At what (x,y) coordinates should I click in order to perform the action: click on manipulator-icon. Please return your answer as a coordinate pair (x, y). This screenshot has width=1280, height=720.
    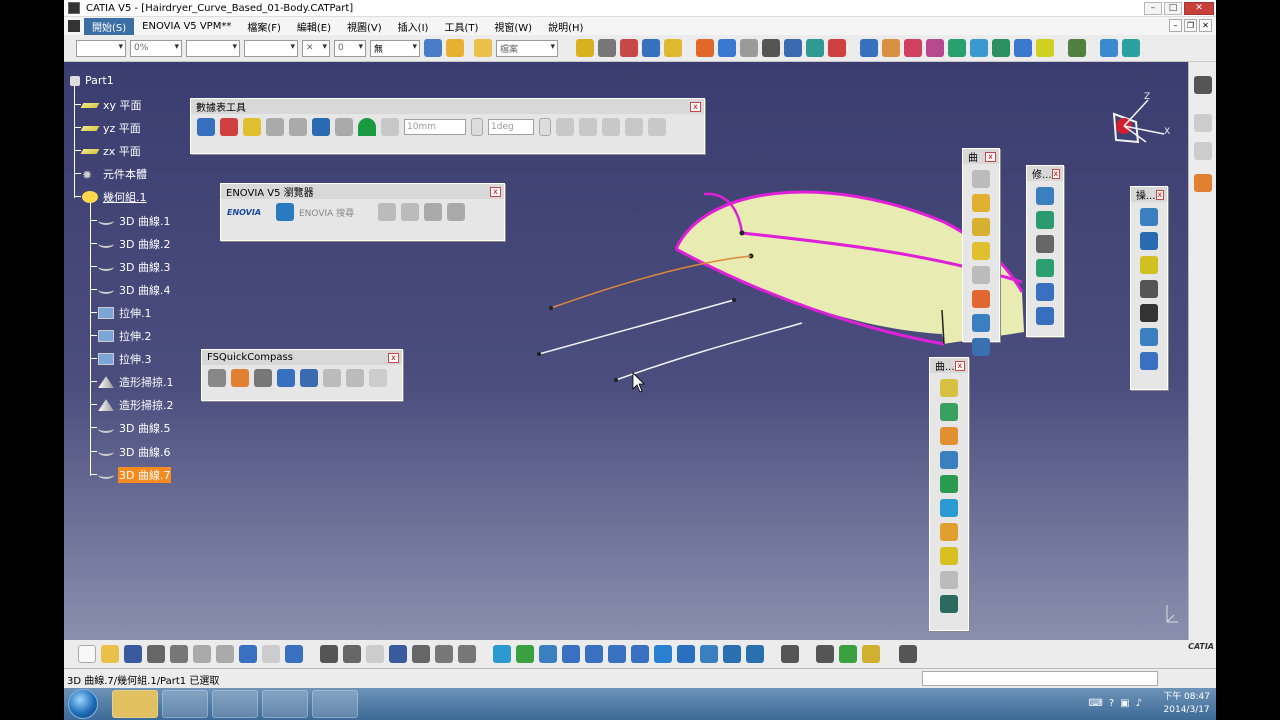
    Looking at the image, I should click on (298, 127).